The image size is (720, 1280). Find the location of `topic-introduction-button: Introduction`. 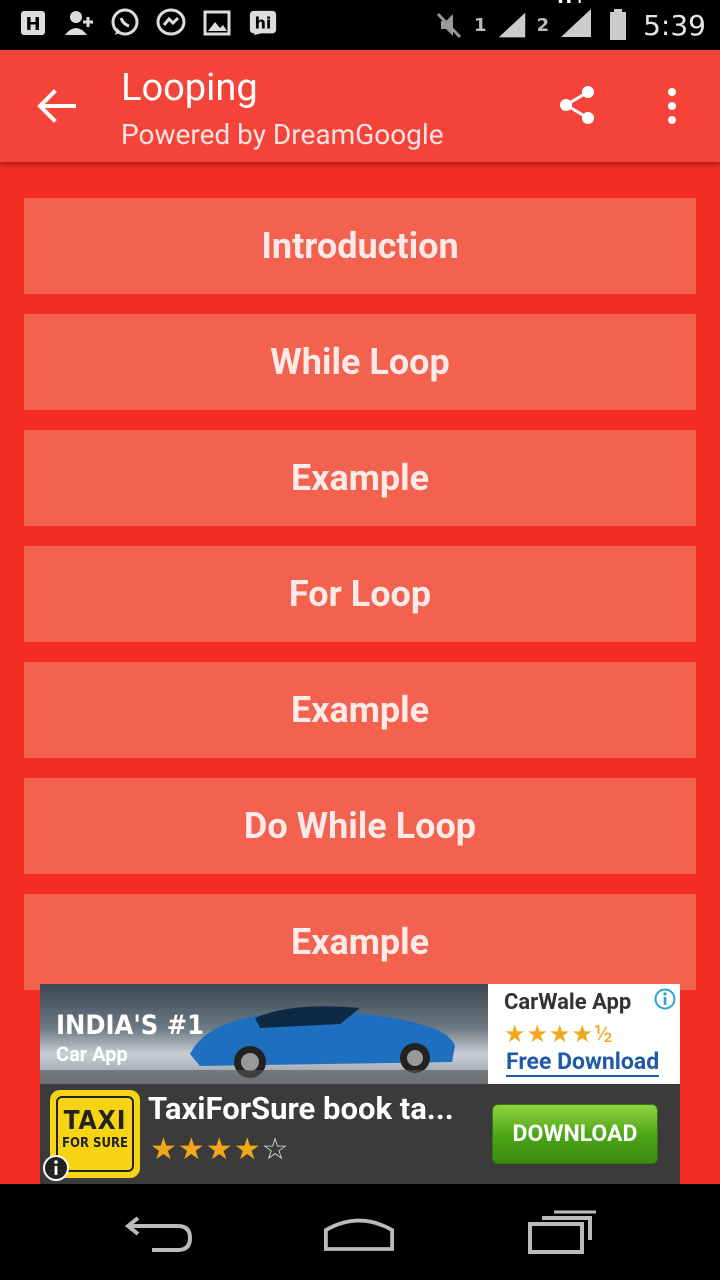

topic-introduction-button: Introduction is located at coordinates (360, 246).